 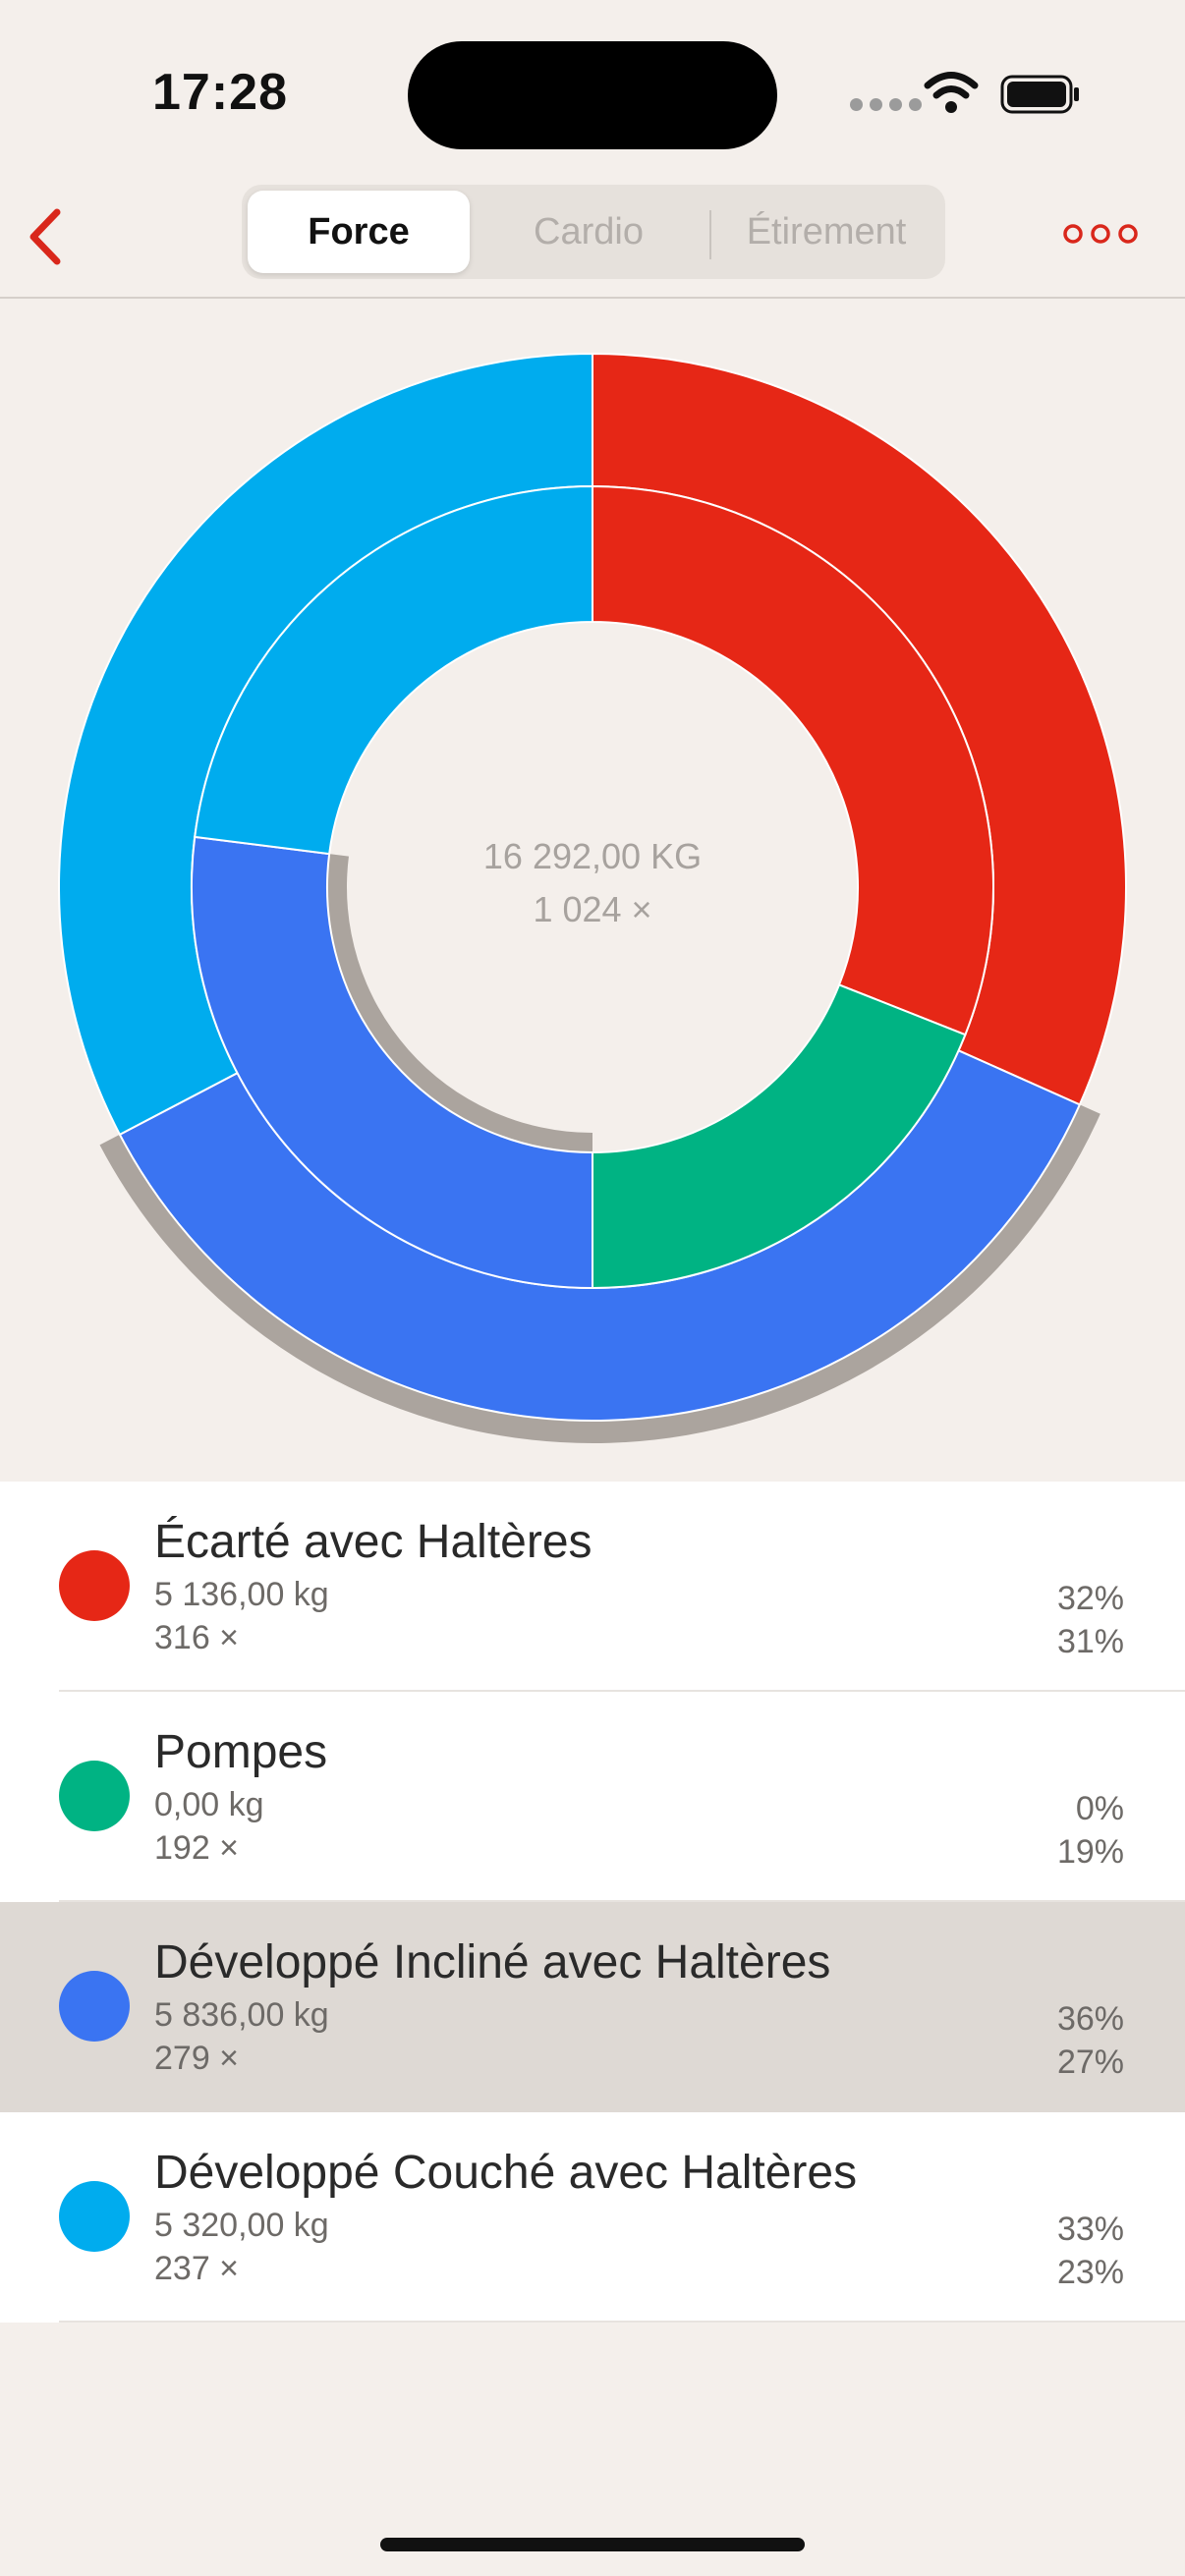 I want to click on exercise-reps: 237 ×, so click(x=197, y=2268).